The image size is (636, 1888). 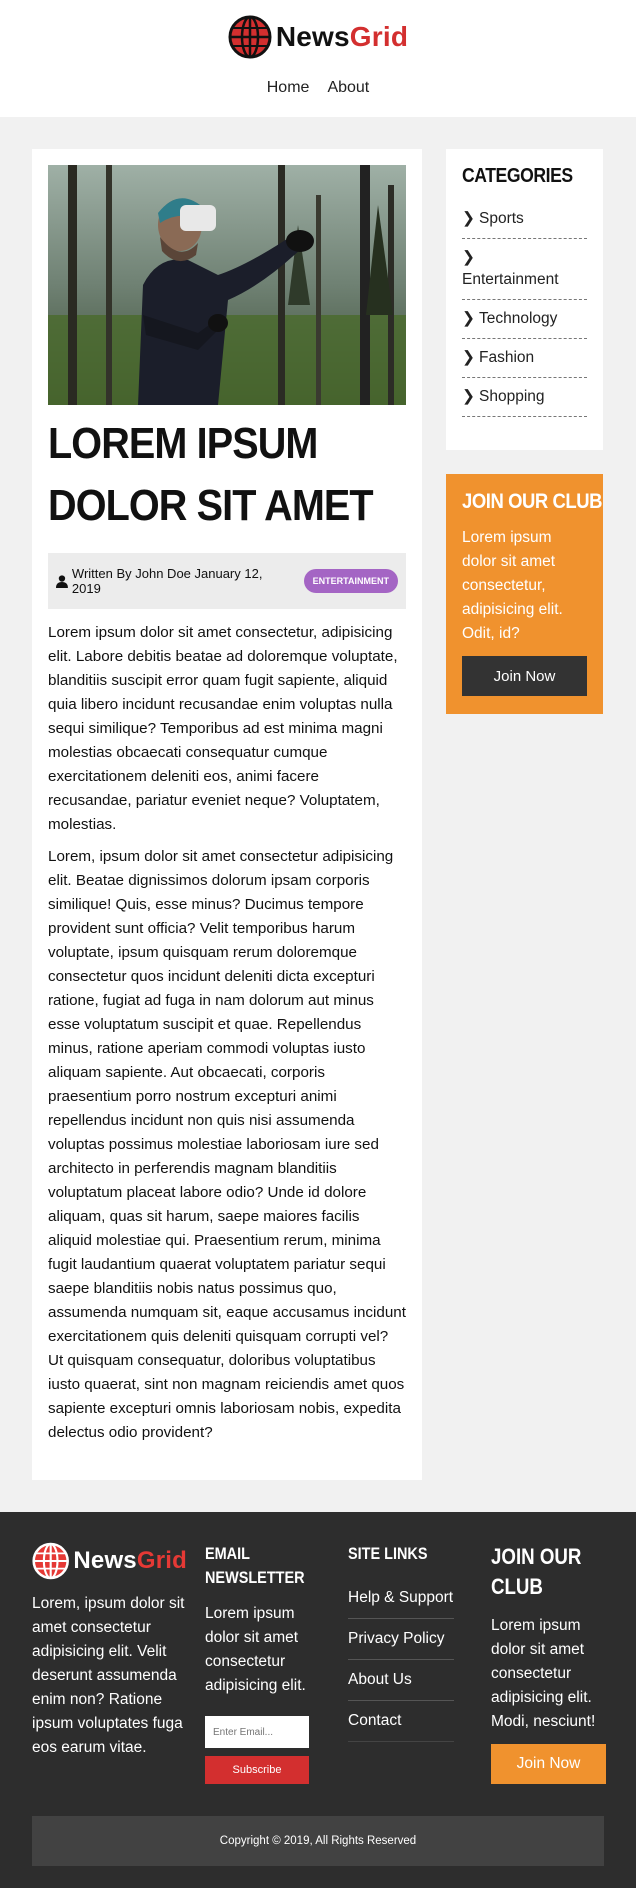 I want to click on nav-home-link: Home, so click(x=288, y=88).